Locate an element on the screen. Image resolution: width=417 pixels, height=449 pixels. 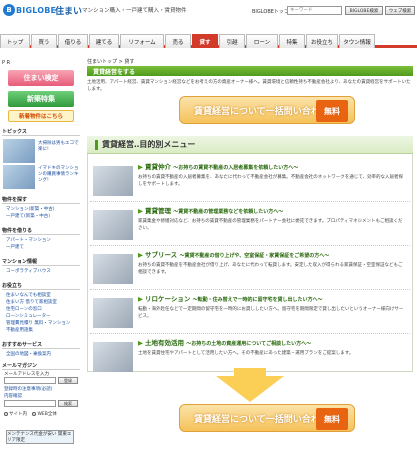
breadcrumb: 住まいトップ > 貸す is located at coordinates (110, 61).